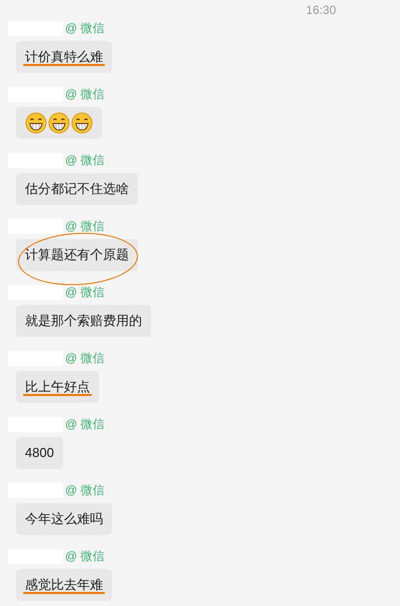 This screenshot has width=400, height=606. I want to click on message-bubble: 感觉比去年难, so click(64, 585).